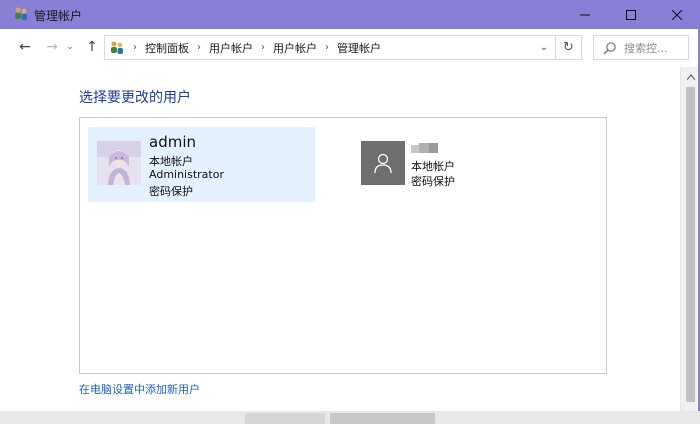 This screenshot has width=700, height=424. I want to click on scrollbar-thumb, so click(690, 244).